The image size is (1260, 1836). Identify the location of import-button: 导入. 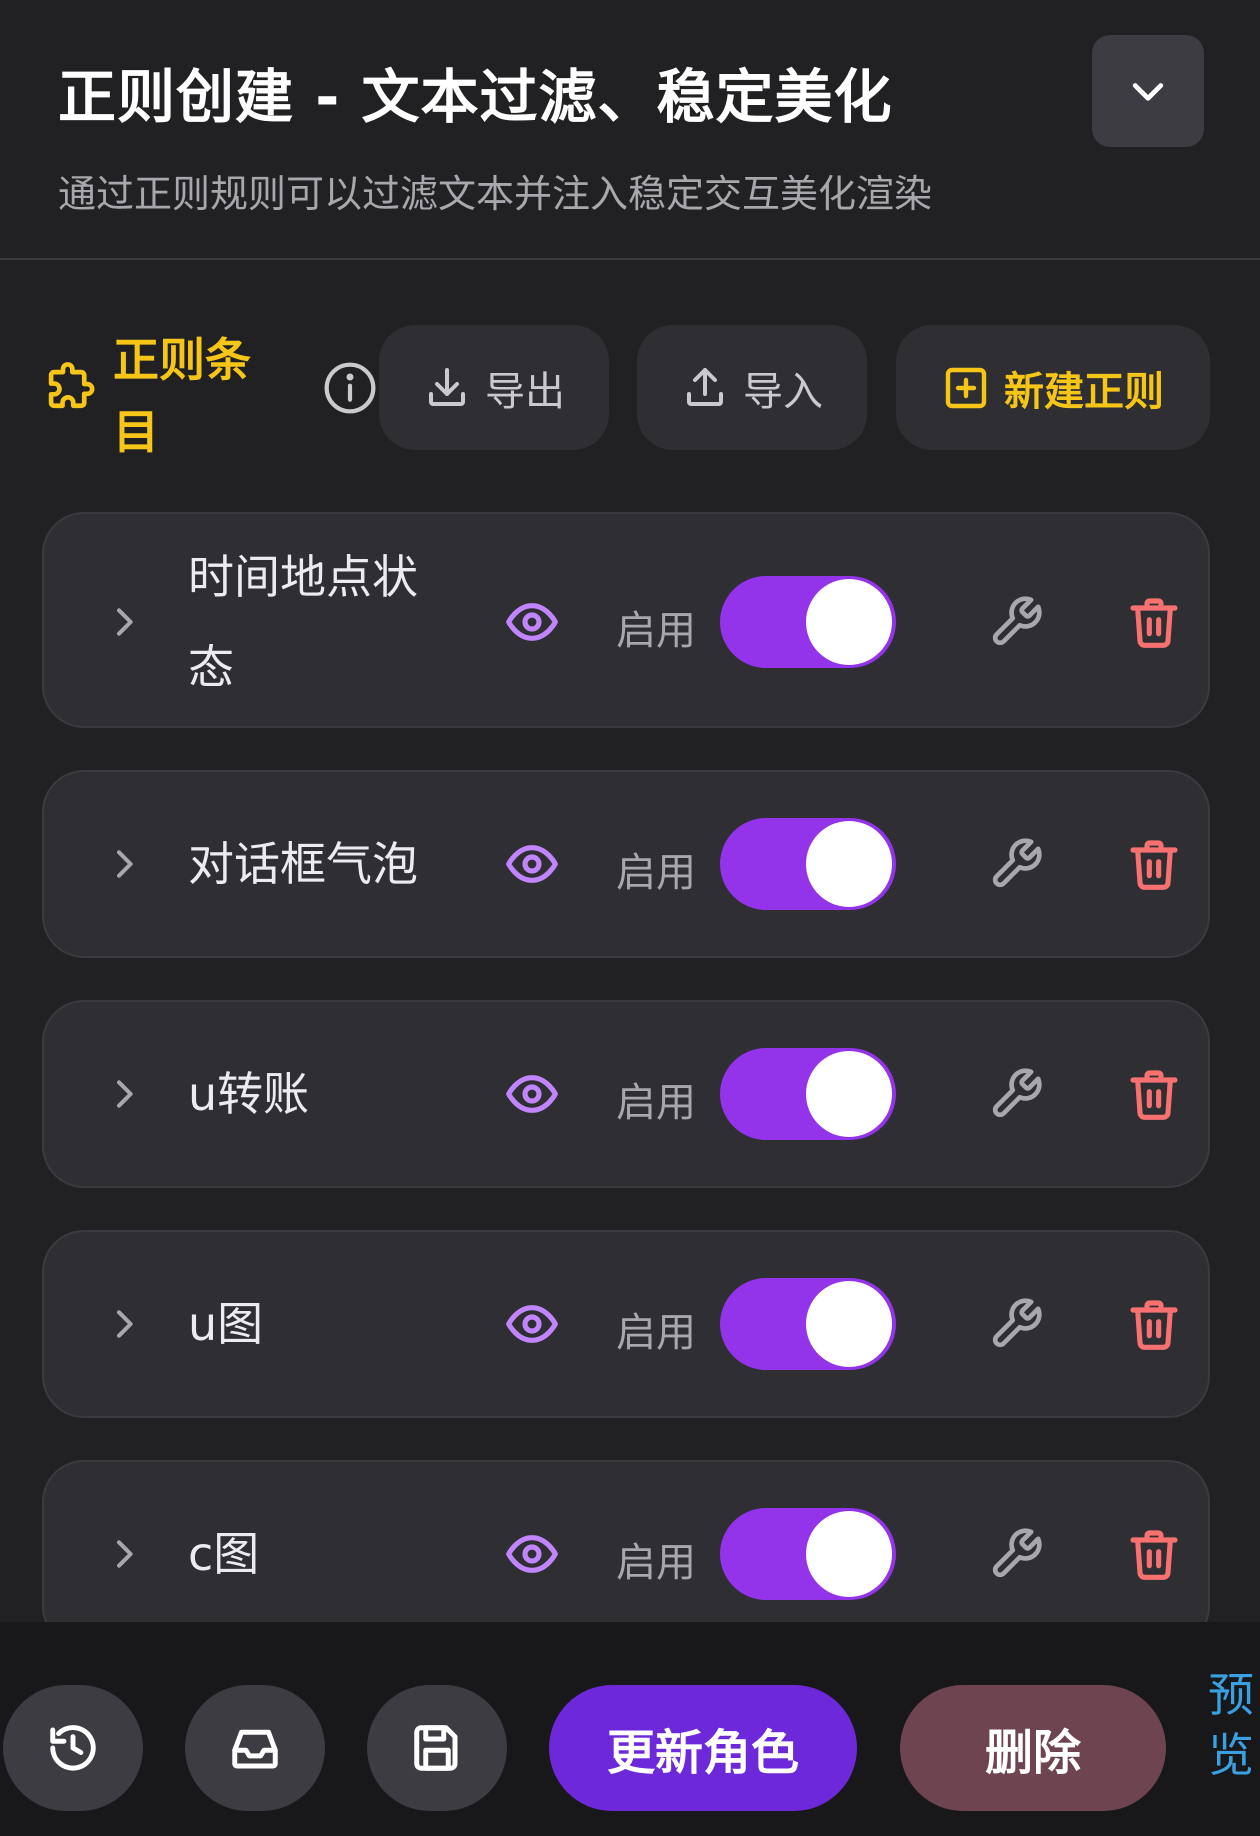
(752, 387).